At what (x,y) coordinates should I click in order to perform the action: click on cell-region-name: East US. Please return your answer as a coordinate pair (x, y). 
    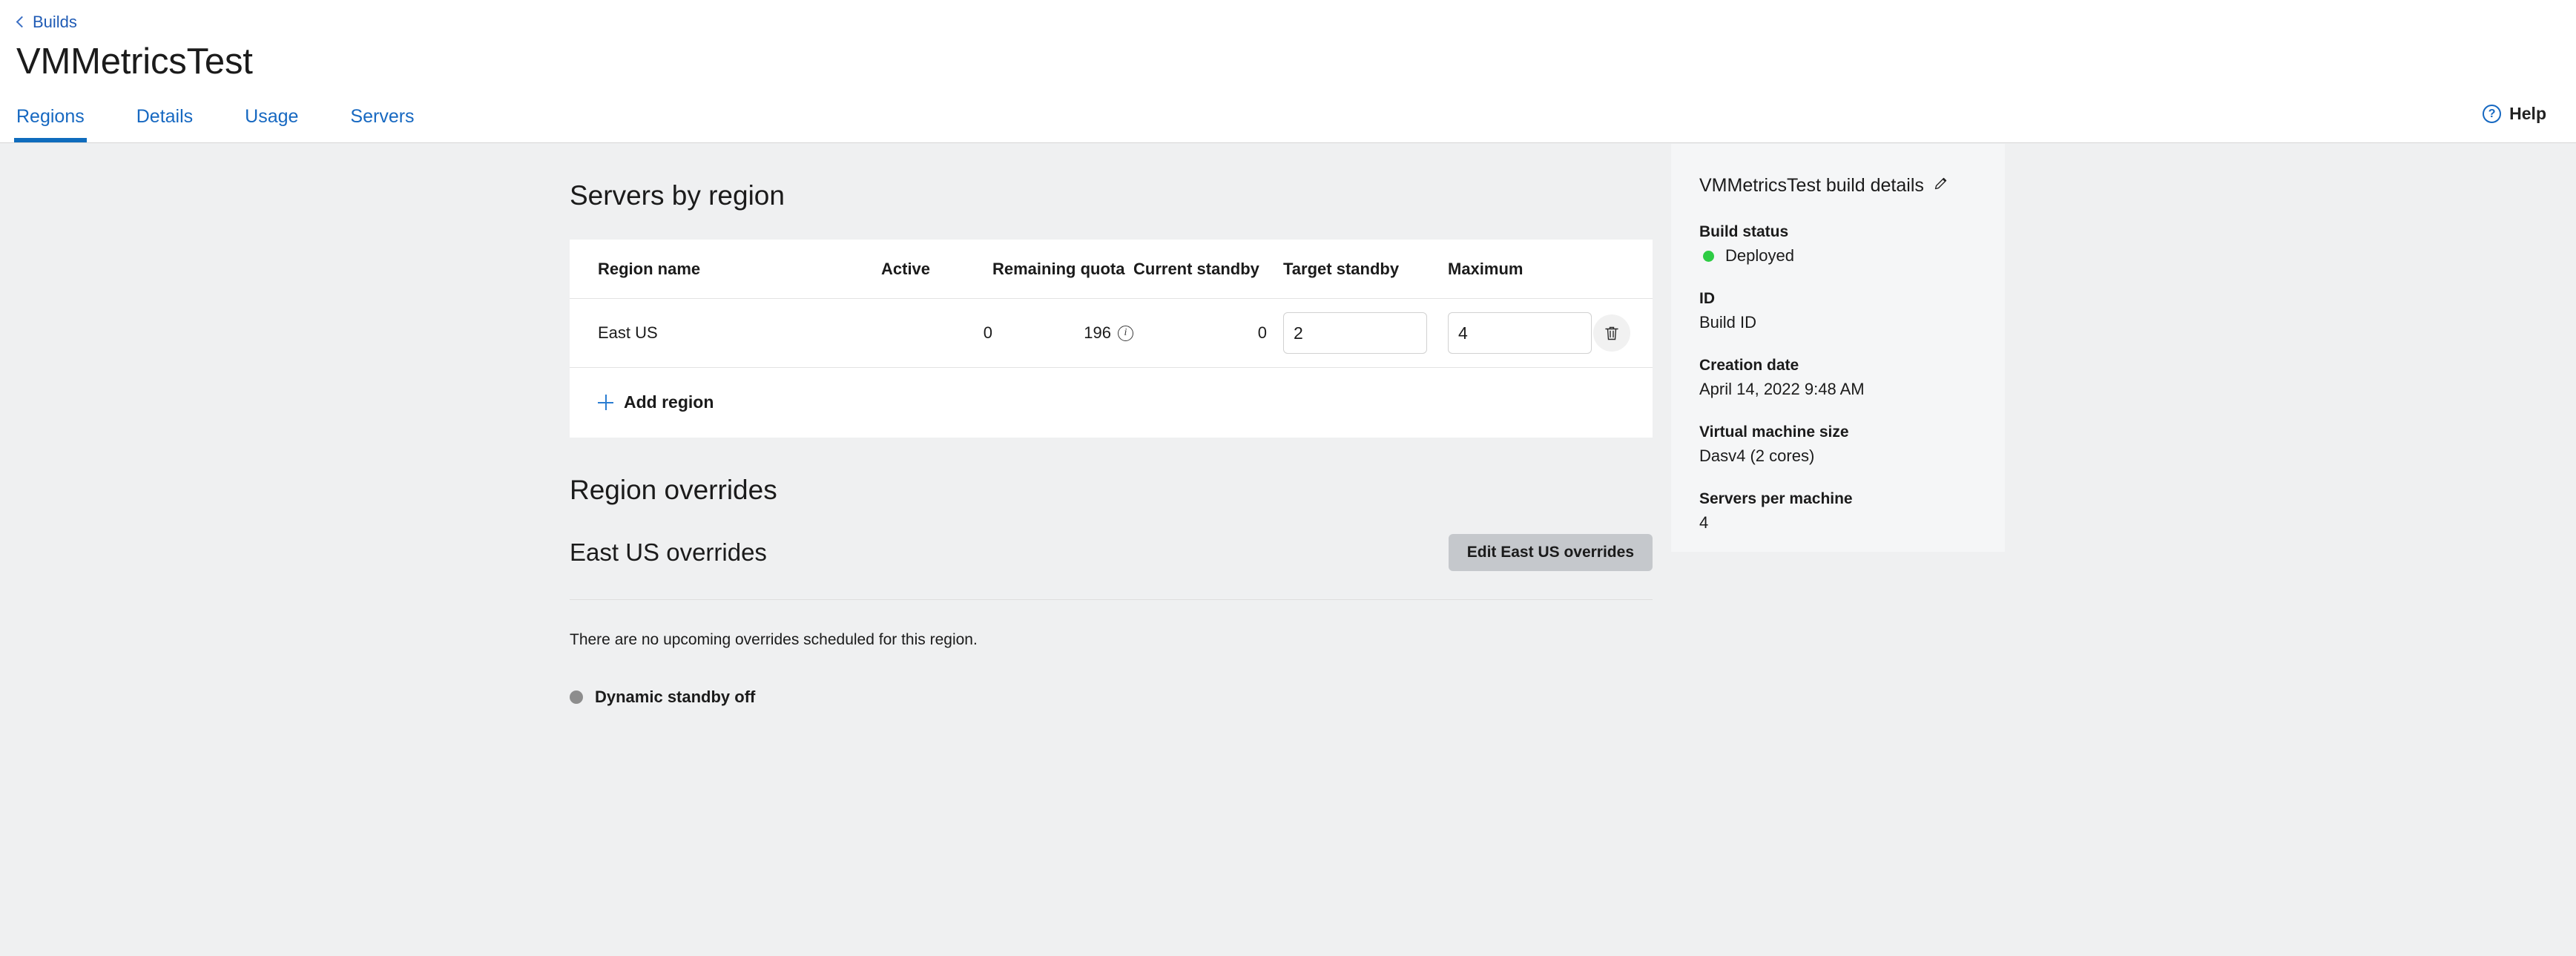
    Looking at the image, I should click on (725, 333).